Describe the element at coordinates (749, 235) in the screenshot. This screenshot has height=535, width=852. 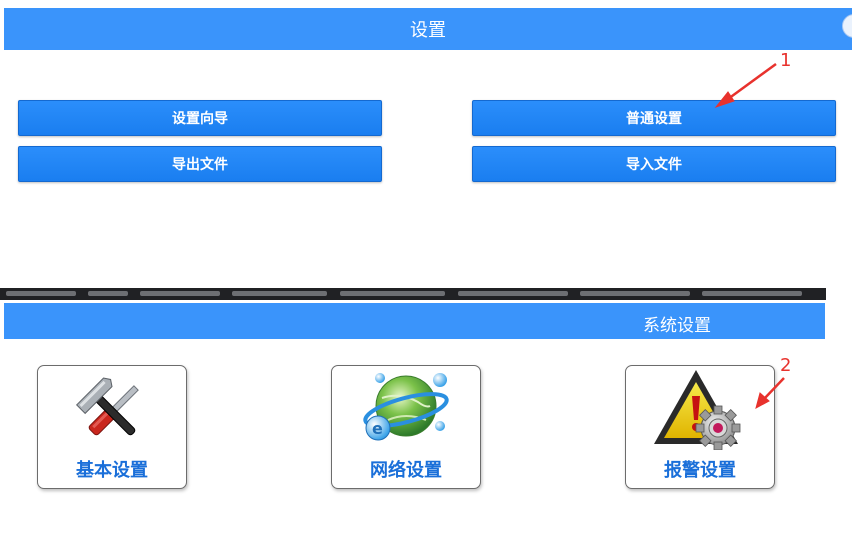
I see `annotation-arrows` at that location.